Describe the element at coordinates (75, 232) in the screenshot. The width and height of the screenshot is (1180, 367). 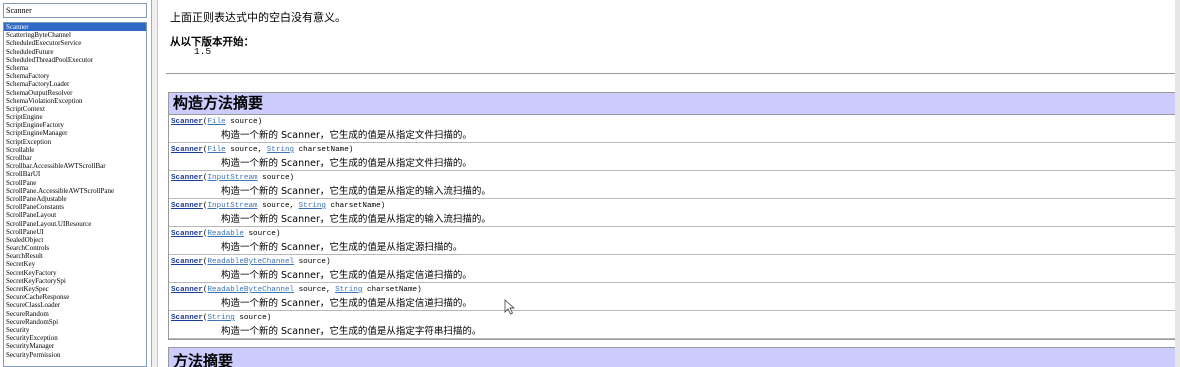
I see `index-item: ScrollPaneUI` at that location.